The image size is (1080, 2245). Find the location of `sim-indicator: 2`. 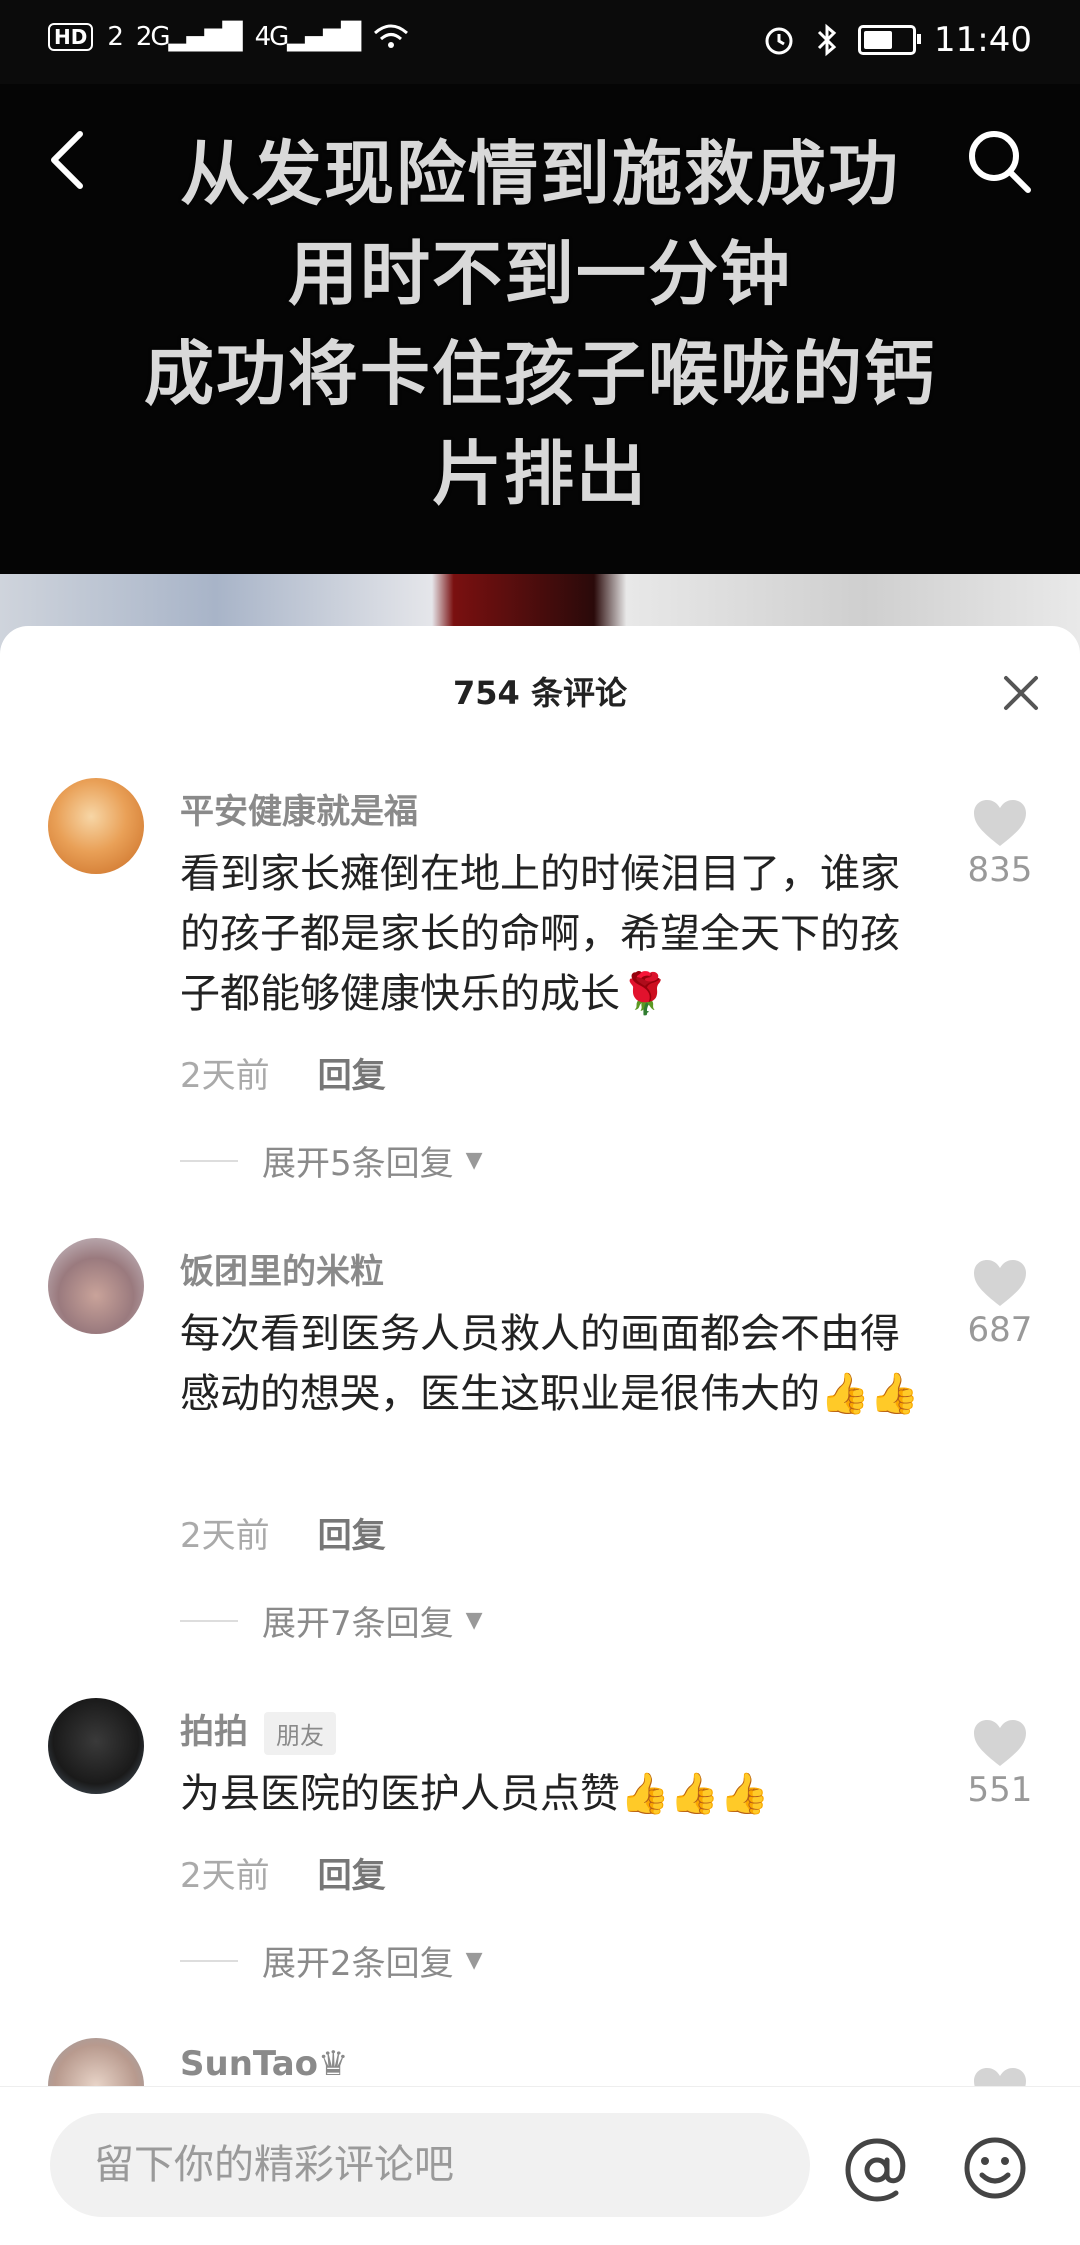

sim-indicator: 2 is located at coordinates (115, 37).